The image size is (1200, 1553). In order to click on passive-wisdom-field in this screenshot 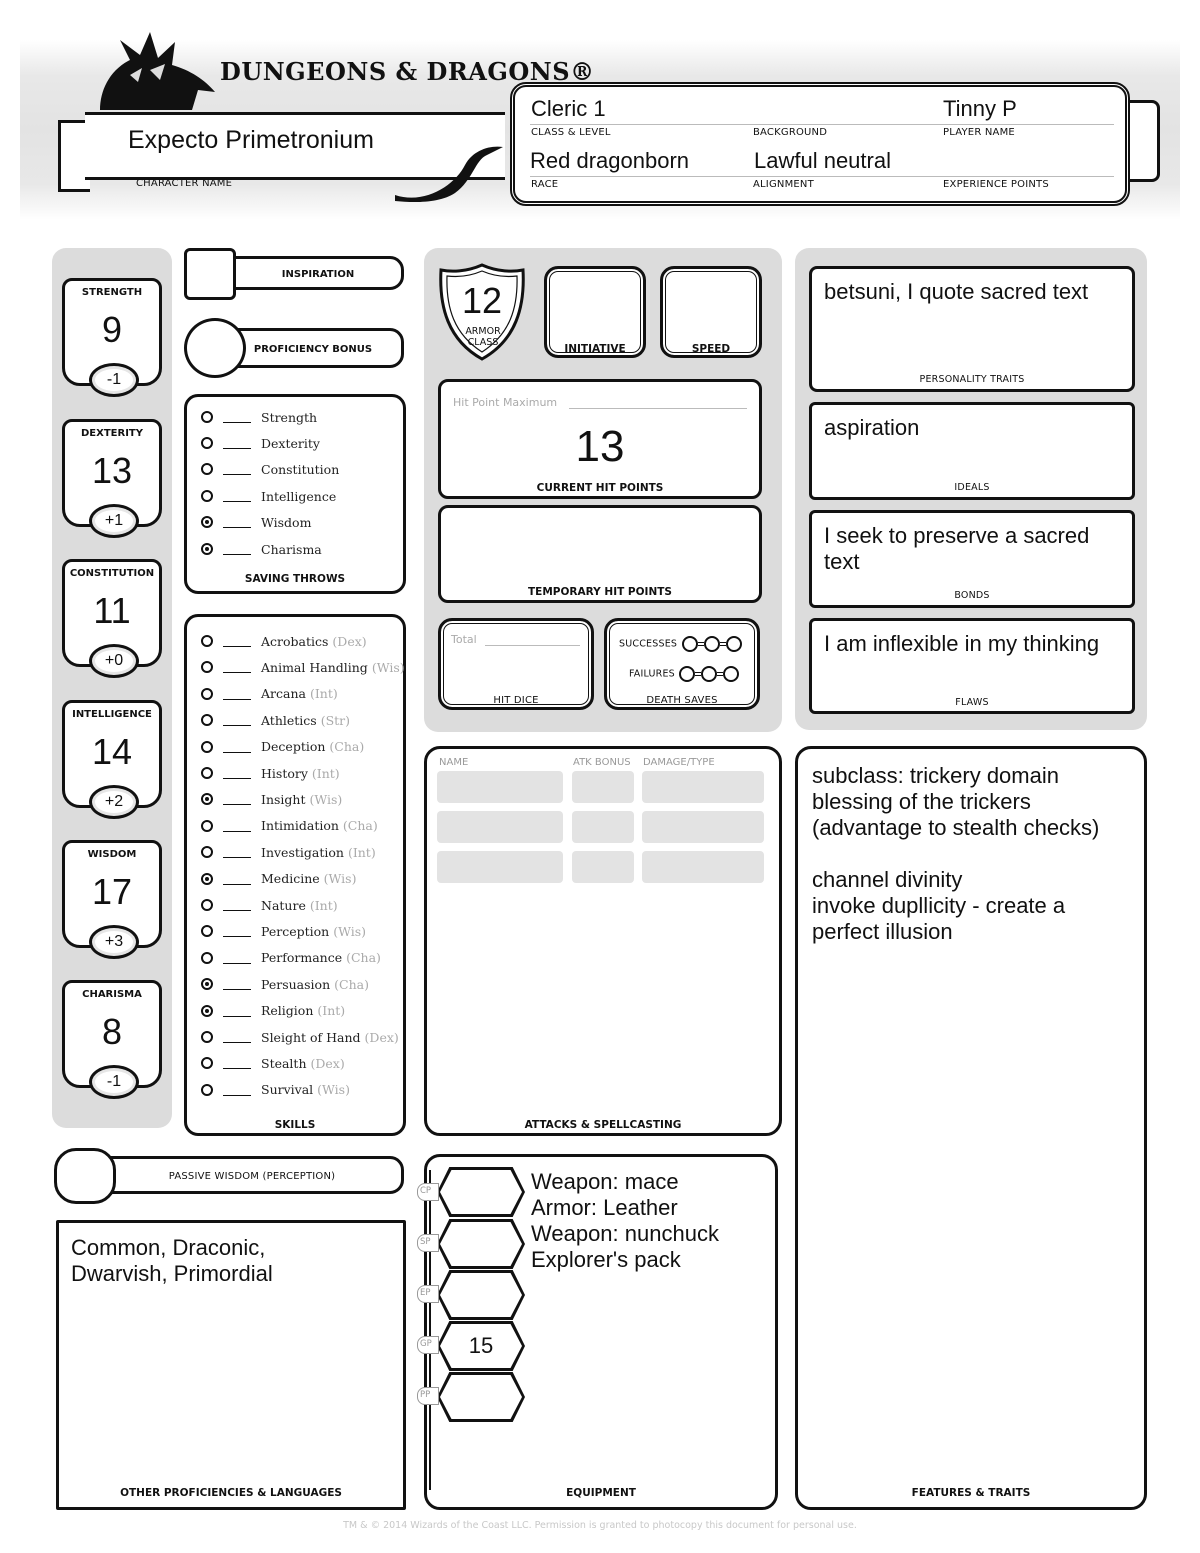, I will do `click(85, 1176)`.